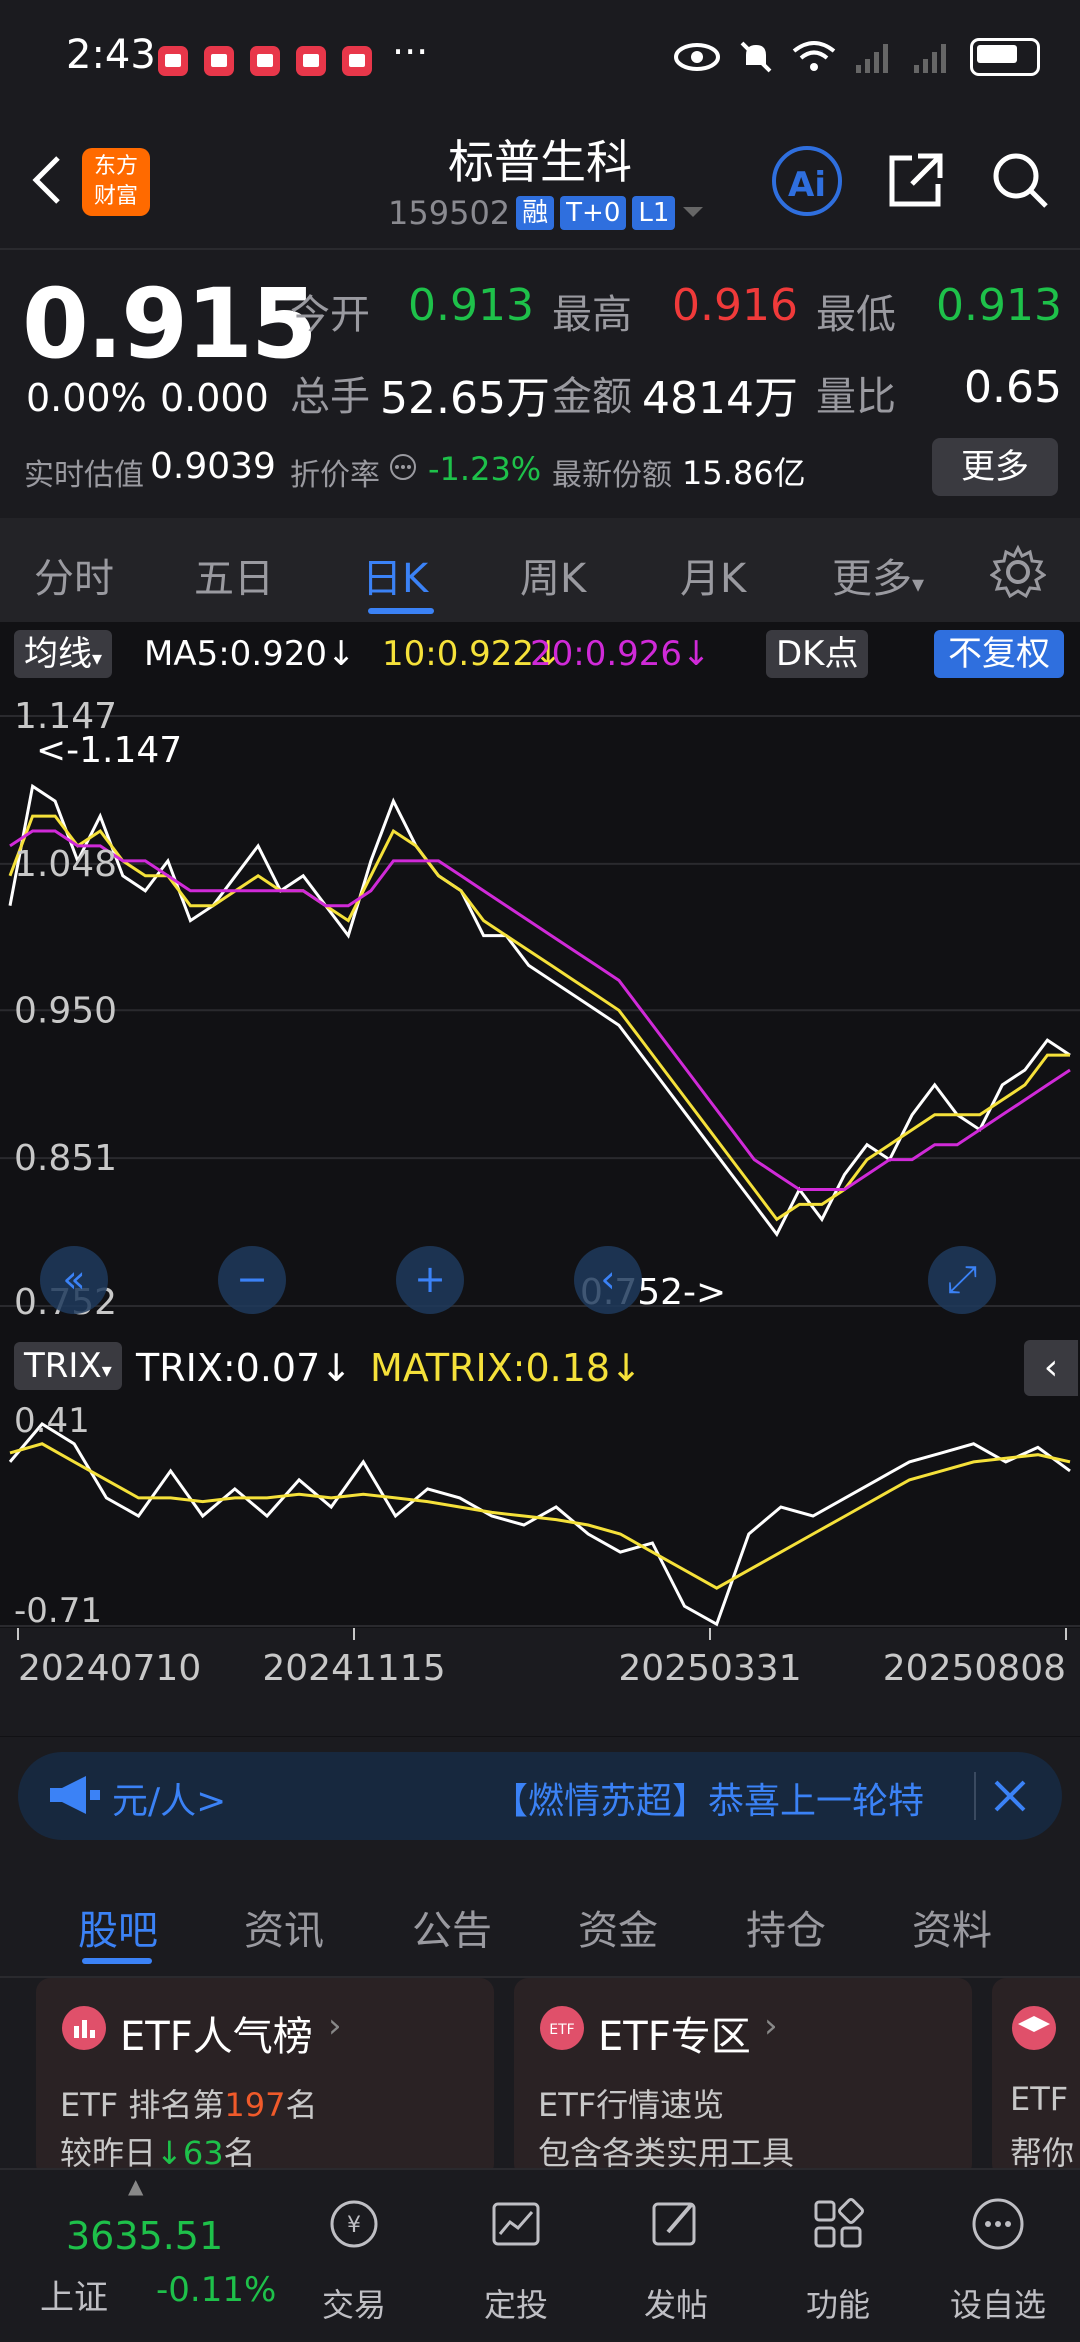 The image size is (1080, 2342). I want to click on watchlist-icon, so click(998, 2224).